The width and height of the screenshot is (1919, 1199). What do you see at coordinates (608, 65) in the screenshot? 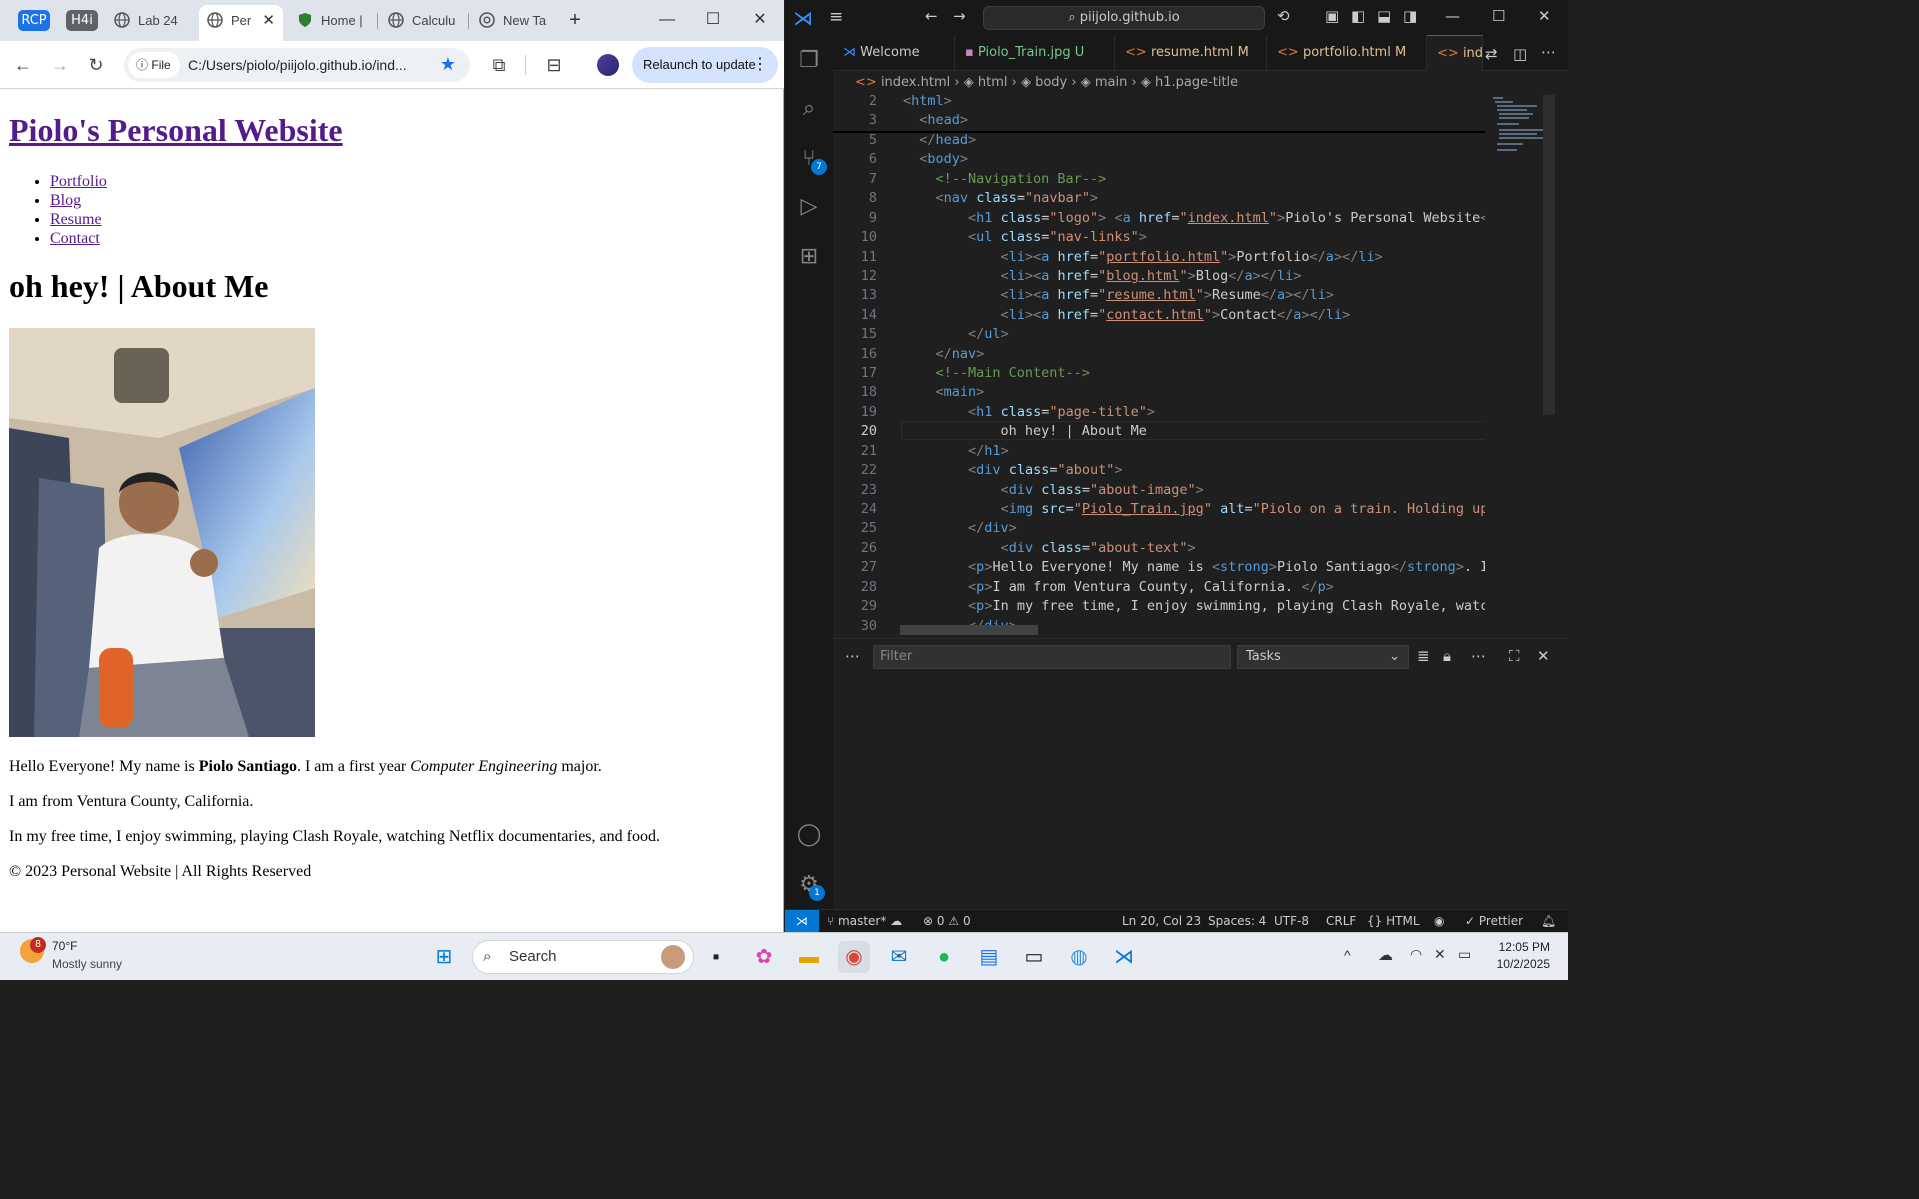
I see `profile-avatar` at bounding box center [608, 65].